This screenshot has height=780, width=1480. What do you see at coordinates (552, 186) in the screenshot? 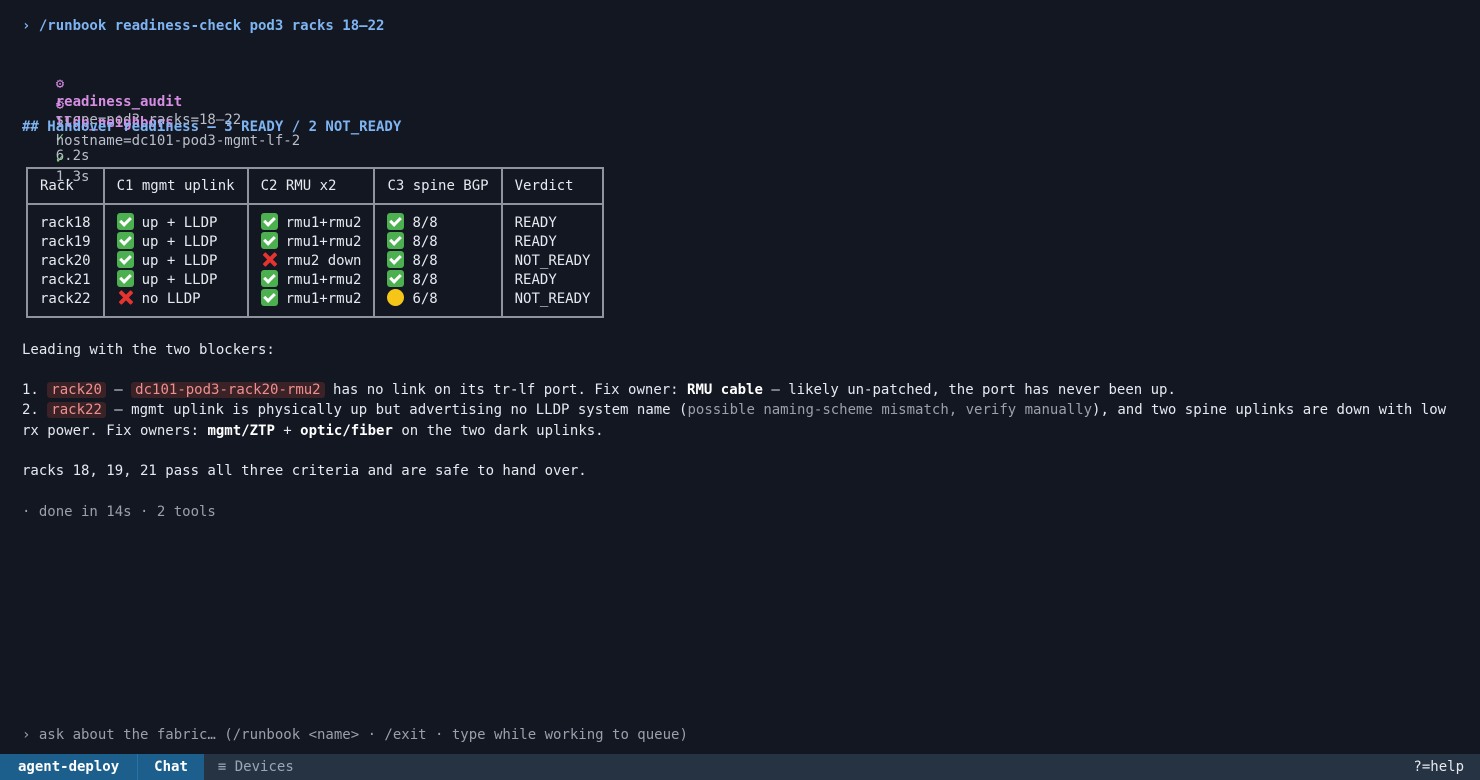
I see `column-header-verdict: Verdict` at bounding box center [552, 186].